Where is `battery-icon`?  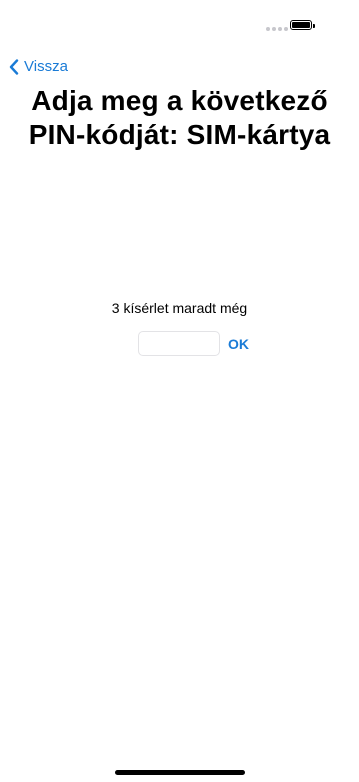 battery-icon is located at coordinates (301, 25).